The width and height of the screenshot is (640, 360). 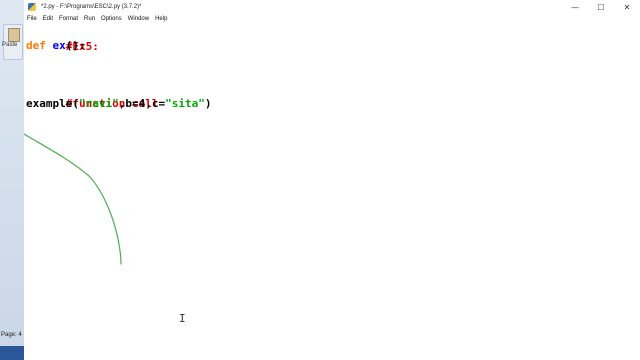 I want to click on menu-window: Window, so click(x=138, y=19).